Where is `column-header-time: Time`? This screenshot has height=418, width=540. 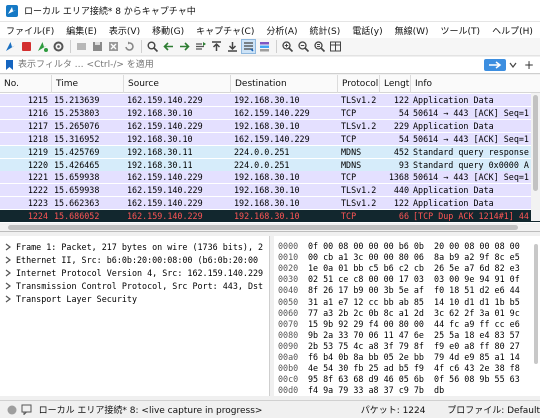
column-header-time: Time is located at coordinates (88, 84).